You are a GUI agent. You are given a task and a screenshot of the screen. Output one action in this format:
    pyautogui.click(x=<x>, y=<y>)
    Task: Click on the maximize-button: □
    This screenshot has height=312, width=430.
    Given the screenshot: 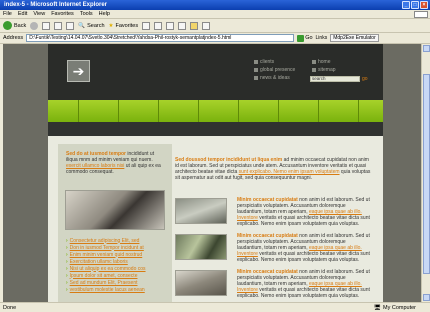 What is the action you would take?
    pyautogui.click(x=415, y=5)
    